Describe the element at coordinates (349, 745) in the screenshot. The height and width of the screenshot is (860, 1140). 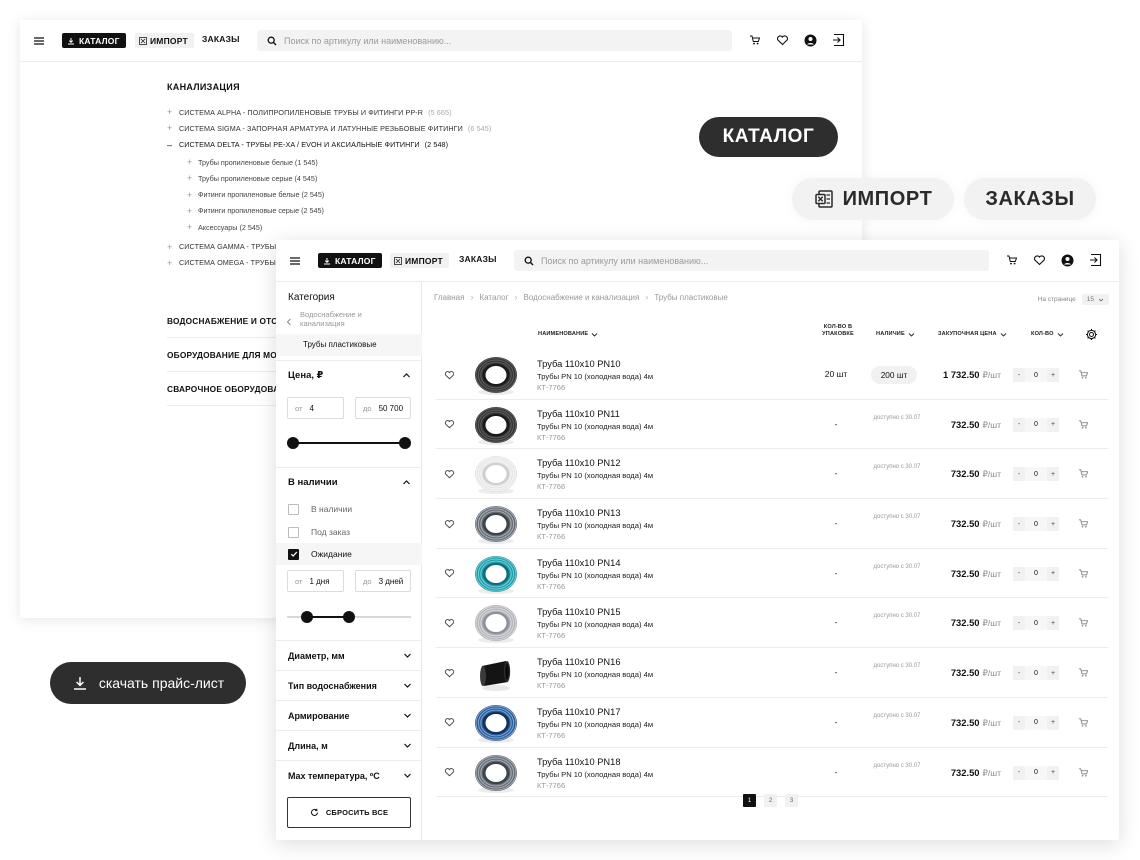
I see `filter-length: Длина, м` at that location.